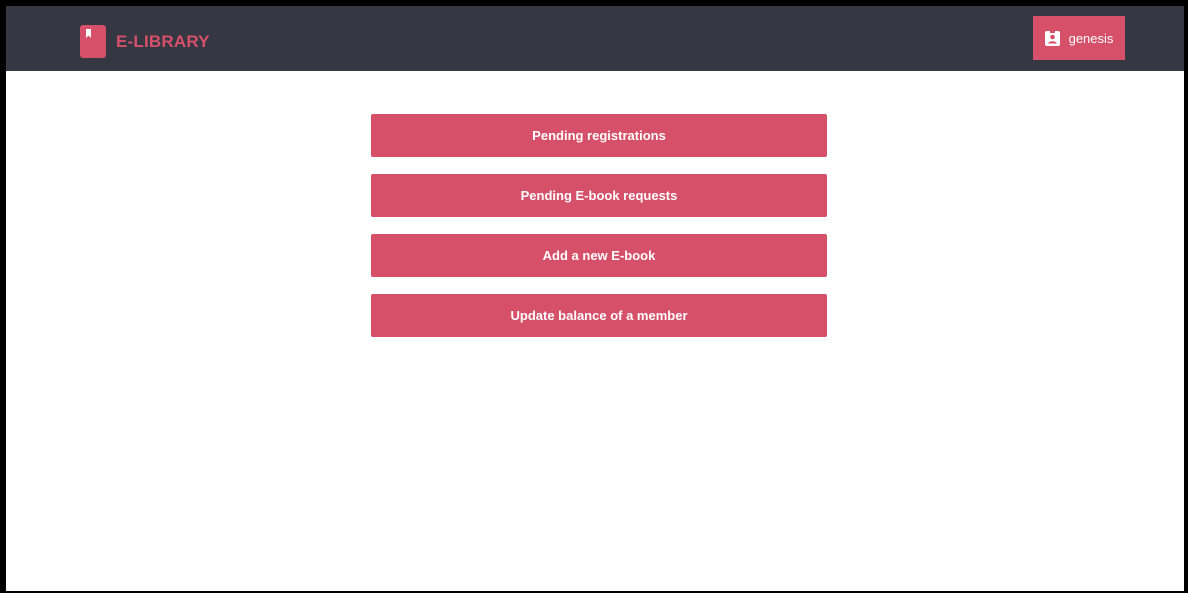 Image resolution: width=1188 pixels, height=593 pixels. What do you see at coordinates (599, 255) in the screenshot?
I see `add-new-ebook-button: Add a new E-book` at bounding box center [599, 255].